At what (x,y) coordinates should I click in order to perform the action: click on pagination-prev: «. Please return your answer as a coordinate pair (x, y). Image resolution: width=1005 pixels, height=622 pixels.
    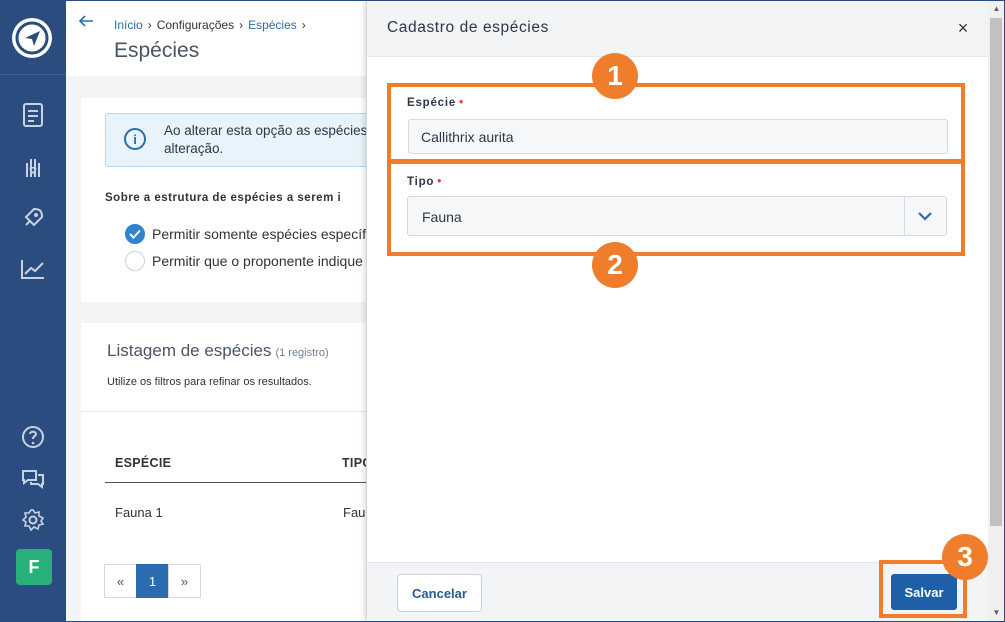
    Looking at the image, I should click on (120, 581).